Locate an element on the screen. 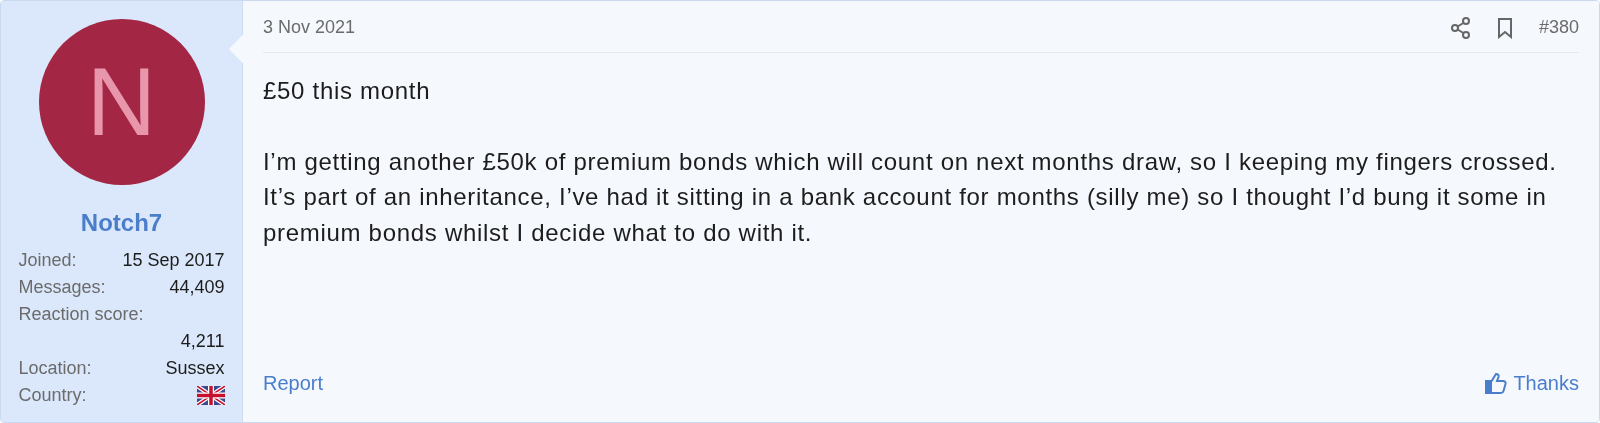  stat-label: Messages: is located at coordinates (62, 287).